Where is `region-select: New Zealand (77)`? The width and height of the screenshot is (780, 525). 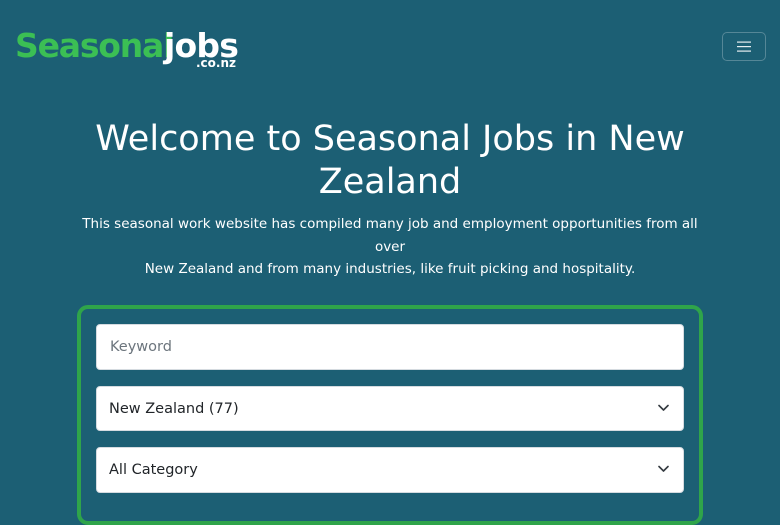 region-select: New Zealand (77) is located at coordinates (390, 408).